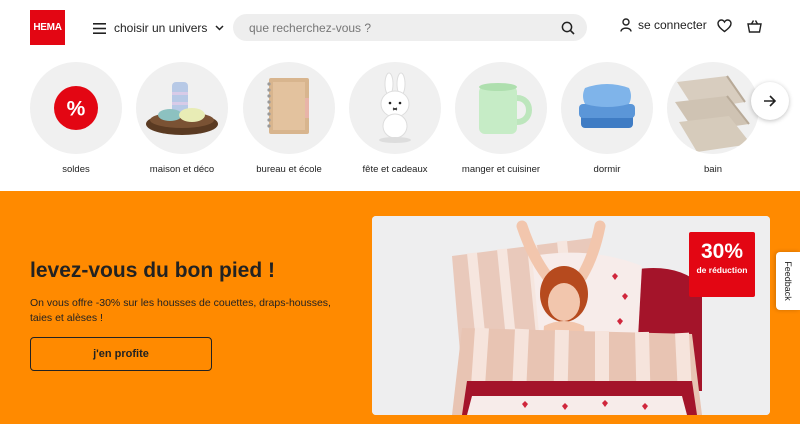  Describe the element at coordinates (121, 354) in the screenshot. I see `cta-button: j'en profite` at that location.